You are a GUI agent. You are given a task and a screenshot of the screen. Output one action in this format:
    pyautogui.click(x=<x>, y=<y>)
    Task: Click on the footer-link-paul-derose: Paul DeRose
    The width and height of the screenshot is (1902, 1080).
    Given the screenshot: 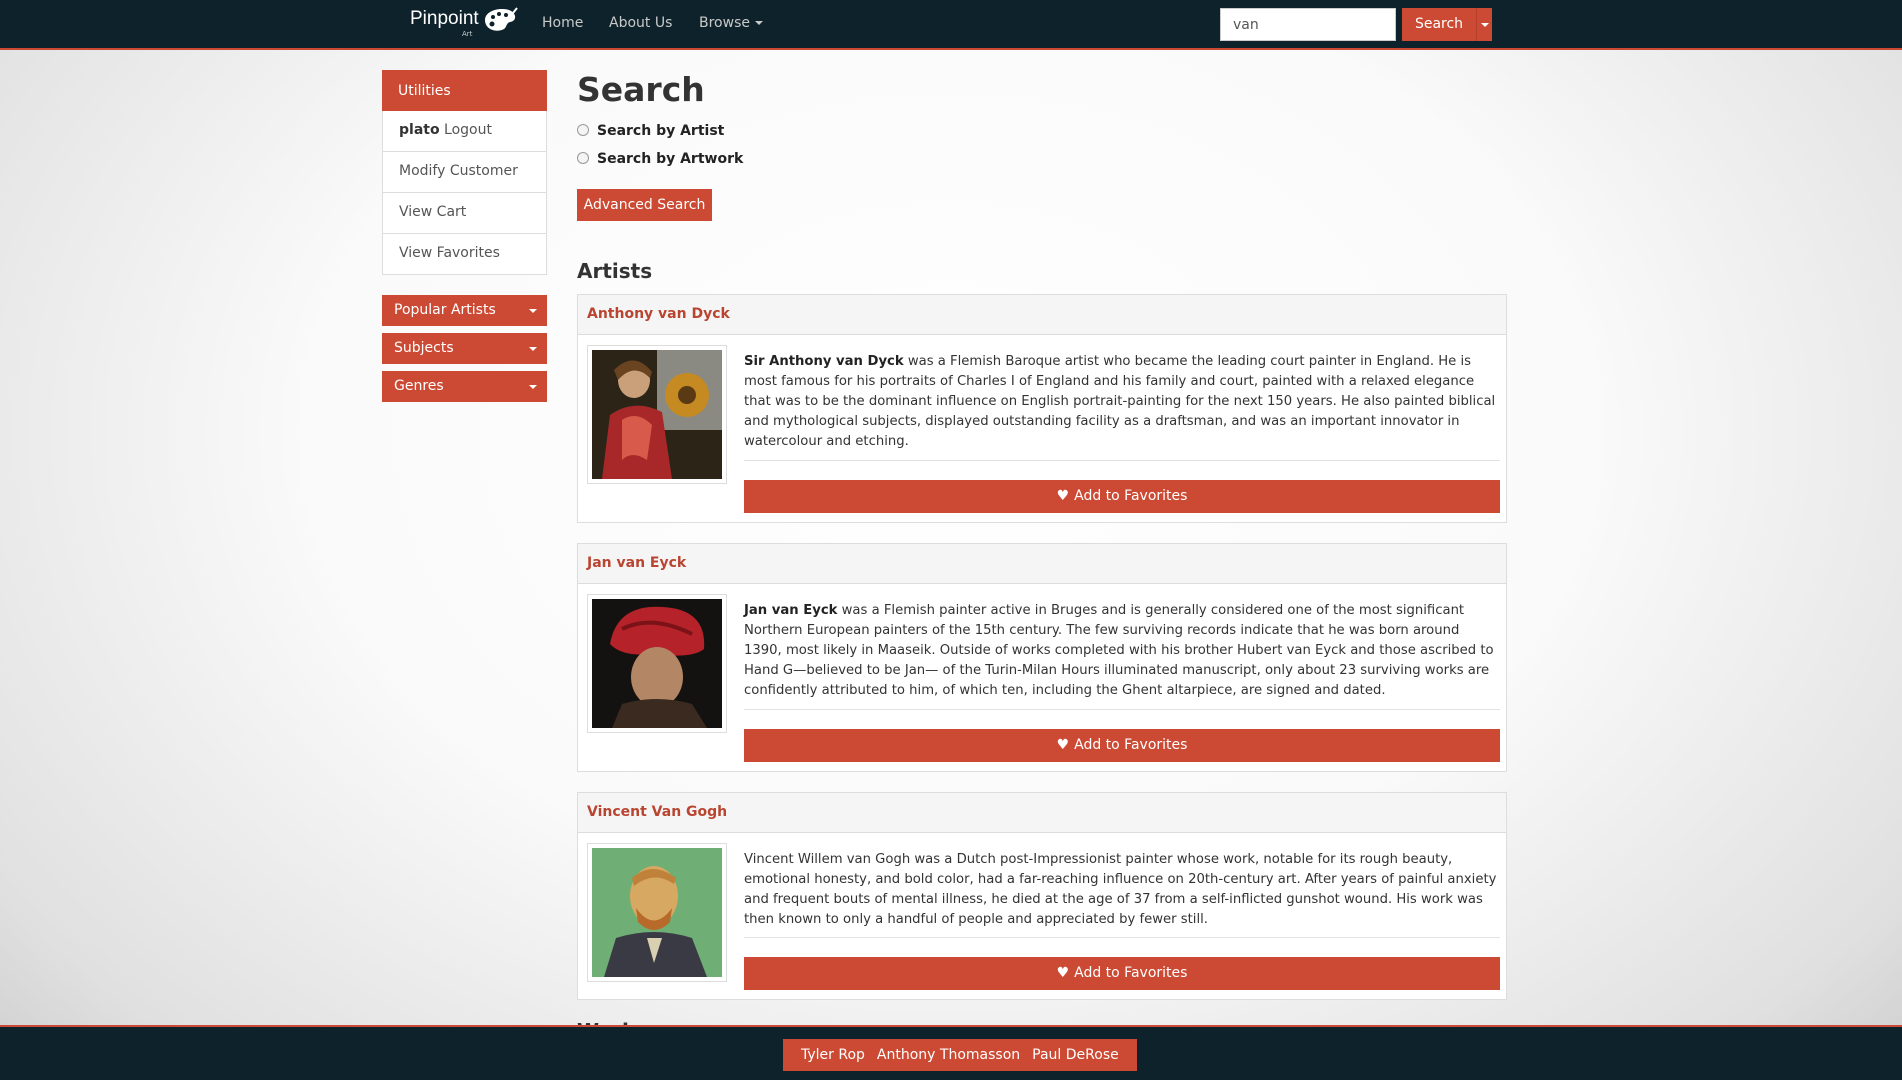 What is the action you would take?
    pyautogui.click(x=1075, y=1055)
    